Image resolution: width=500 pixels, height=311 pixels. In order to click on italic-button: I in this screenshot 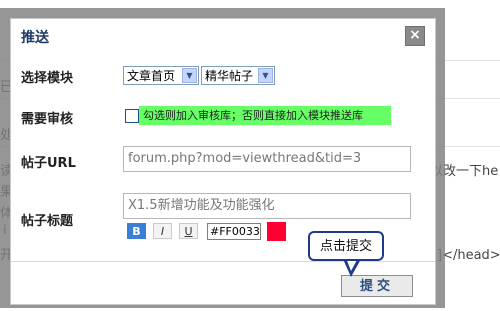, I will do `click(162, 231)`.